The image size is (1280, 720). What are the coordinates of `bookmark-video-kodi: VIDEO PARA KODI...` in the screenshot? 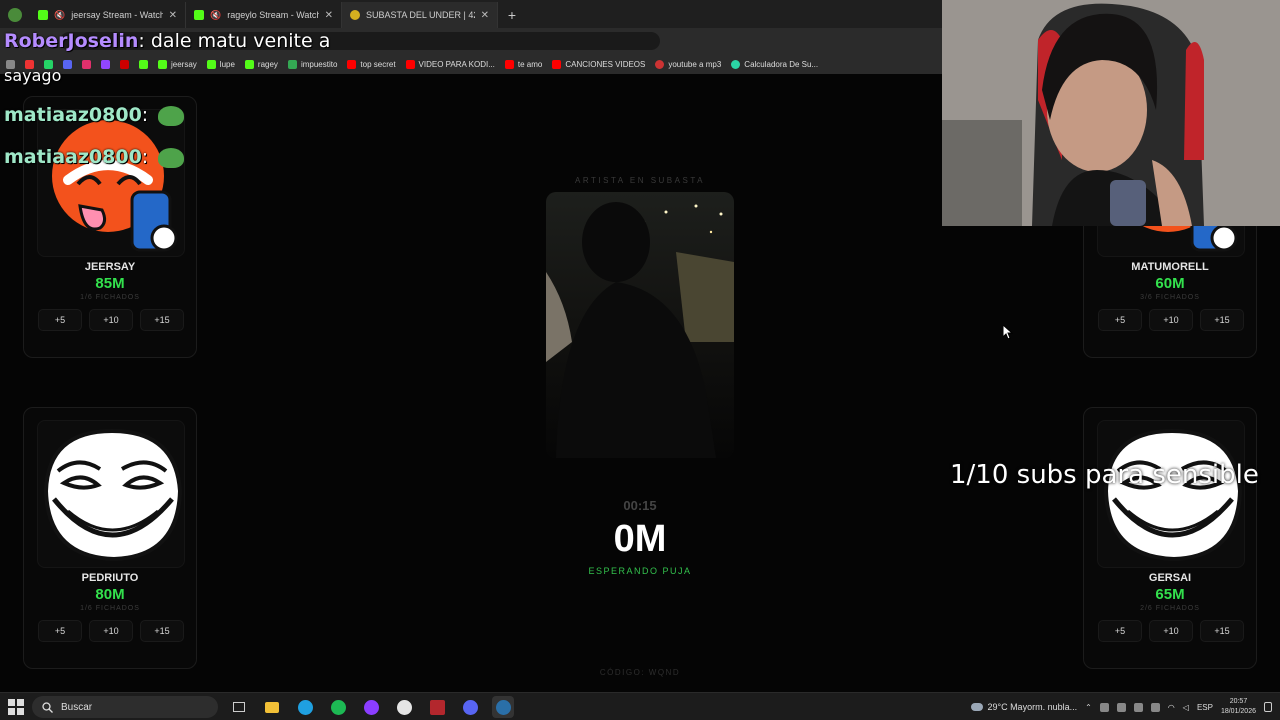 It's located at (450, 64).